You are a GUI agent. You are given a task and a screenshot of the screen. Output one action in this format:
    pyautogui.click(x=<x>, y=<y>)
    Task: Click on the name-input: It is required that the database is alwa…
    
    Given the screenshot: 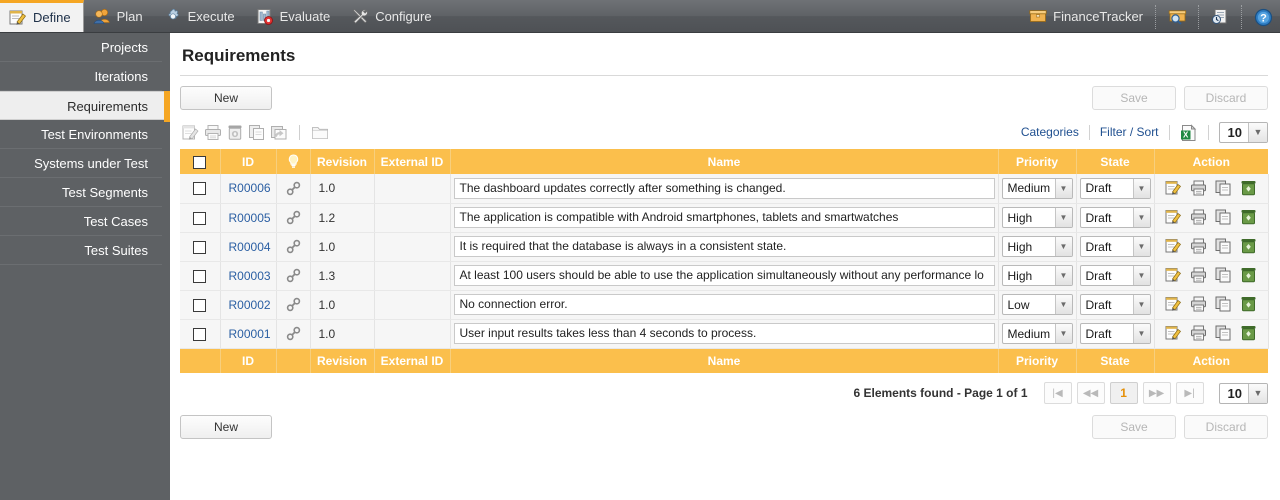 What is the action you would take?
    pyautogui.click(x=724, y=246)
    